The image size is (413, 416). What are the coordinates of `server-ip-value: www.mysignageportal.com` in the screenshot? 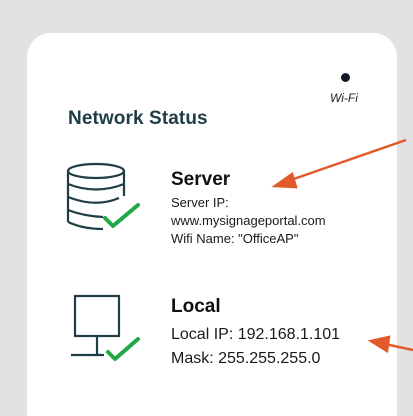 It's located at (248, 220).